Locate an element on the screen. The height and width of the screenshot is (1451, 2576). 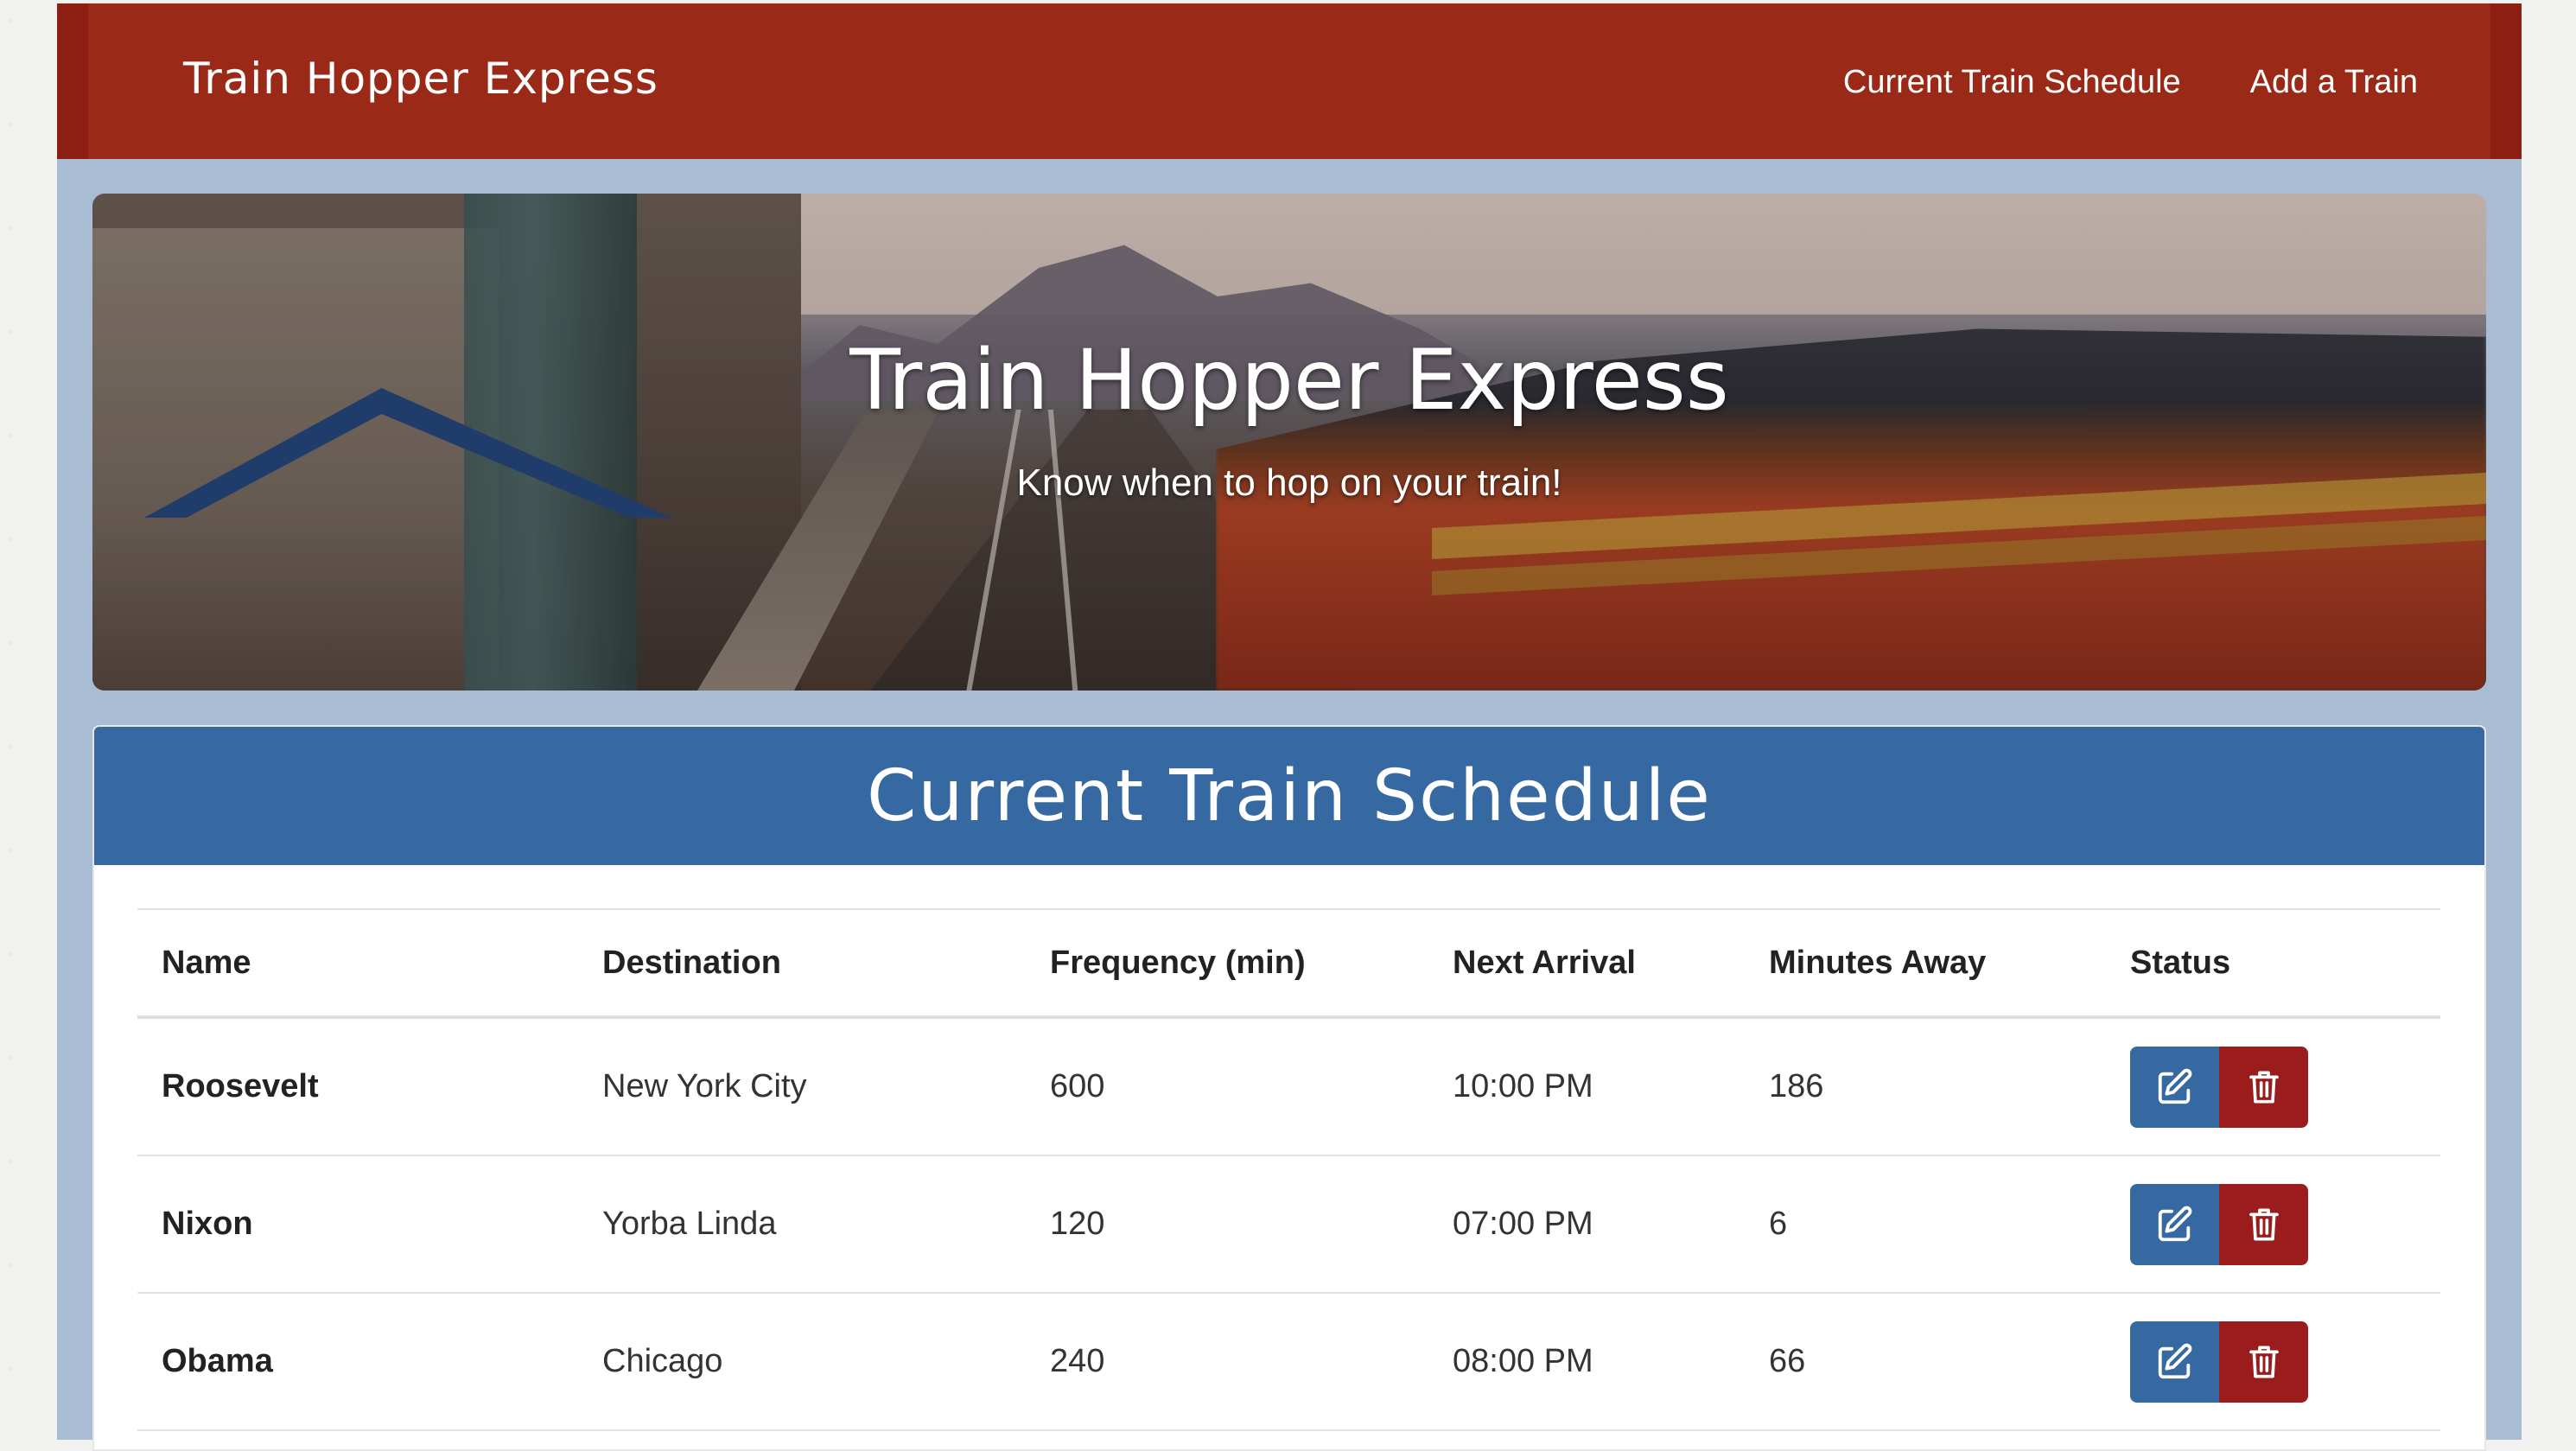
train-name: Obama is located at coordinates (358, 1362).